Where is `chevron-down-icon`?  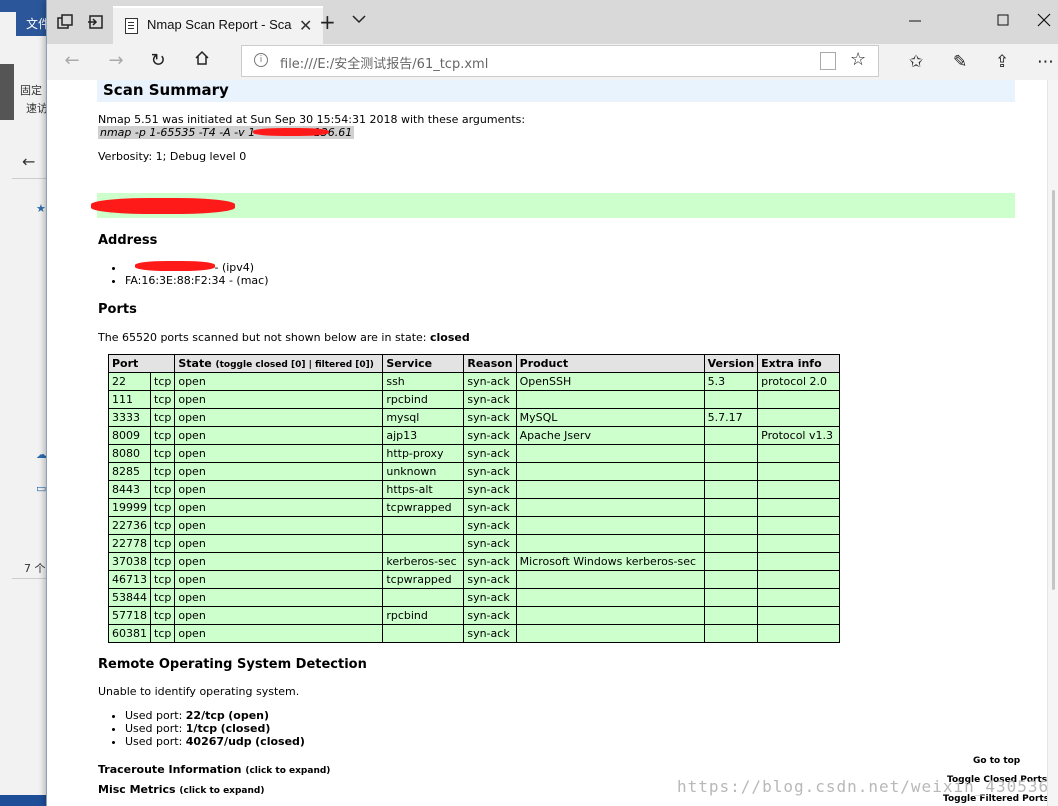
chevron-down-icon is located at coordinates (359, 20).